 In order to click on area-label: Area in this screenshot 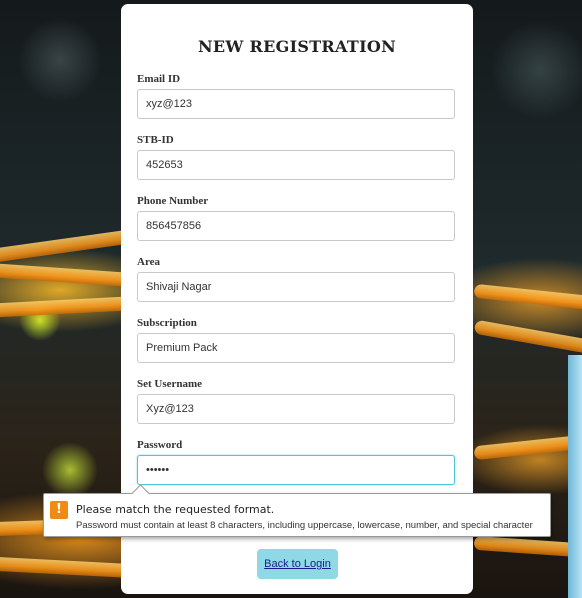, I will do `click(149, 262)`.